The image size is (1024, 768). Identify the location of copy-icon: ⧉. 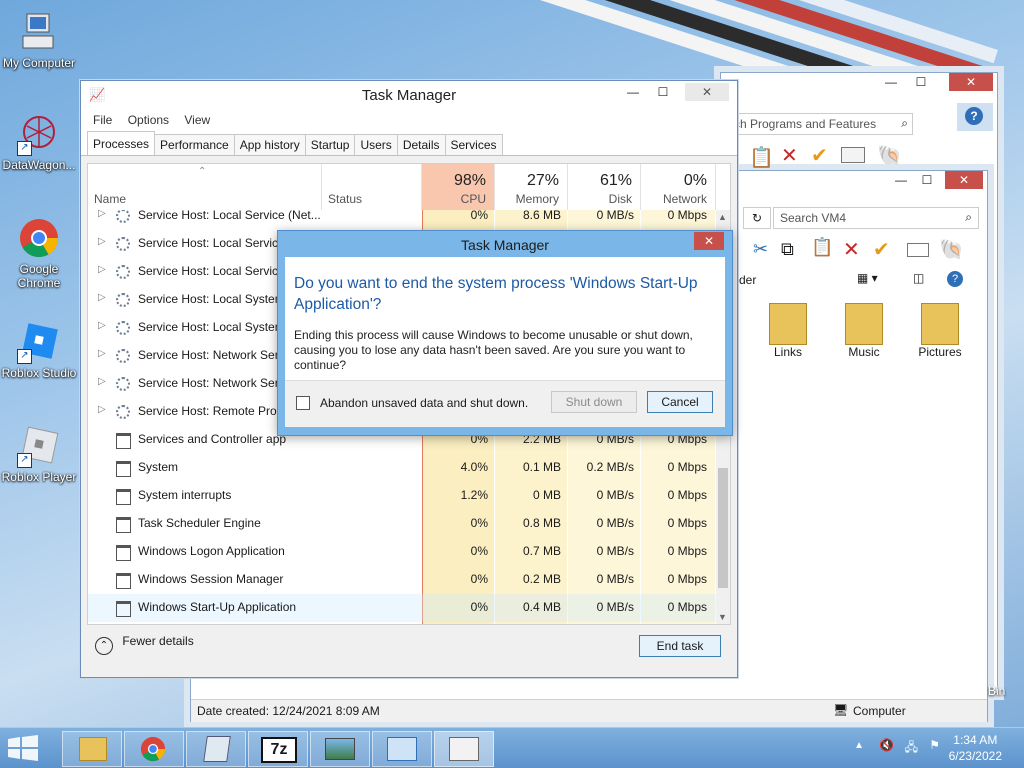
(787, 249).